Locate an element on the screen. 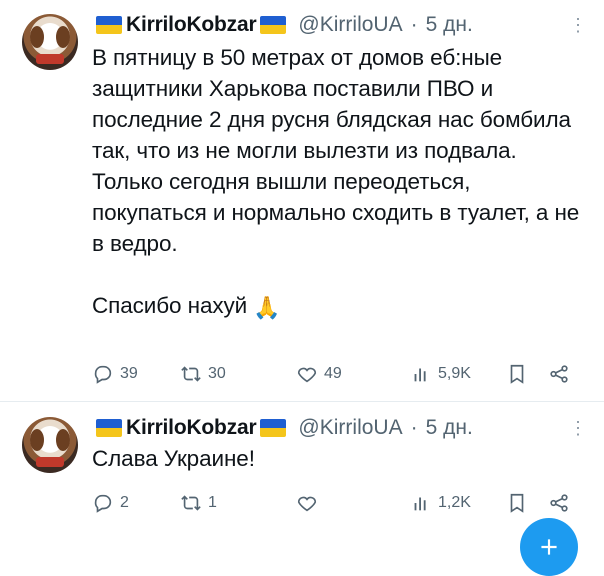 This screenshot has width=604, height=576. compose-icon is located at coordinates (549, 547).